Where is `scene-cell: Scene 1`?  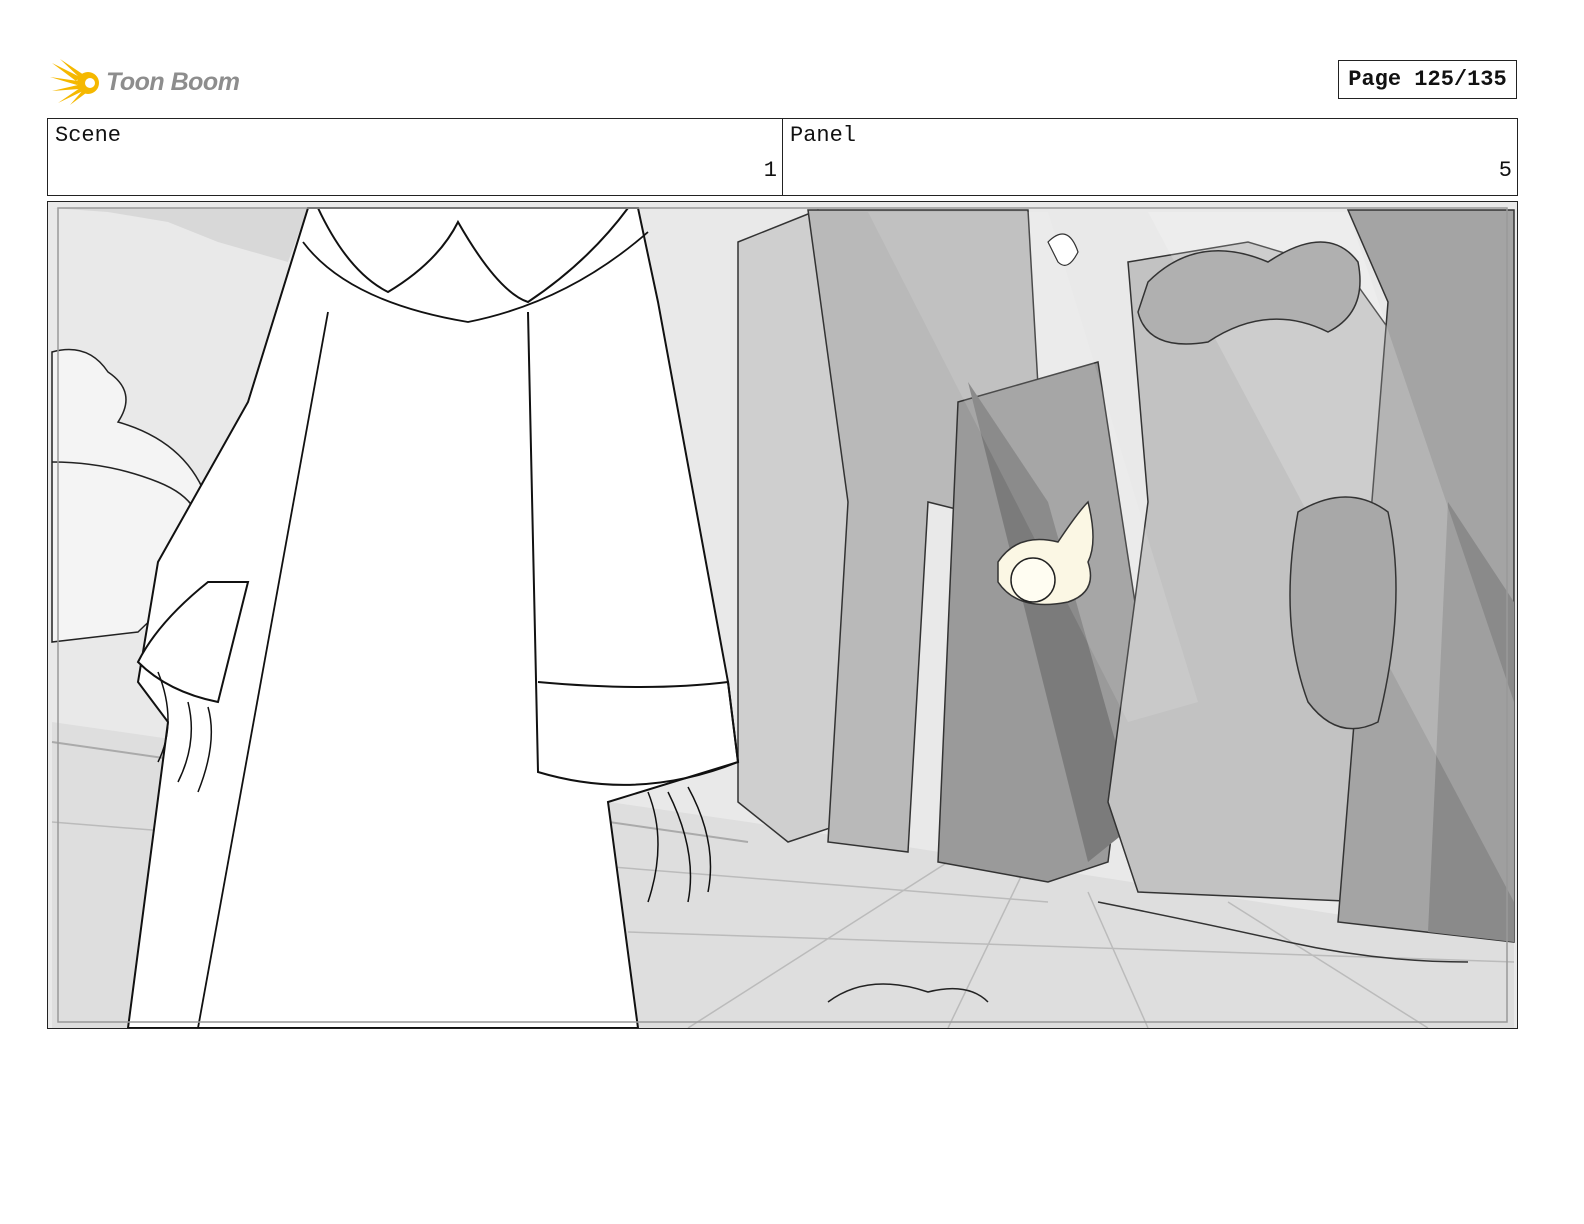
scene-cell: Scene 1 is located at coordinates (415, 157).